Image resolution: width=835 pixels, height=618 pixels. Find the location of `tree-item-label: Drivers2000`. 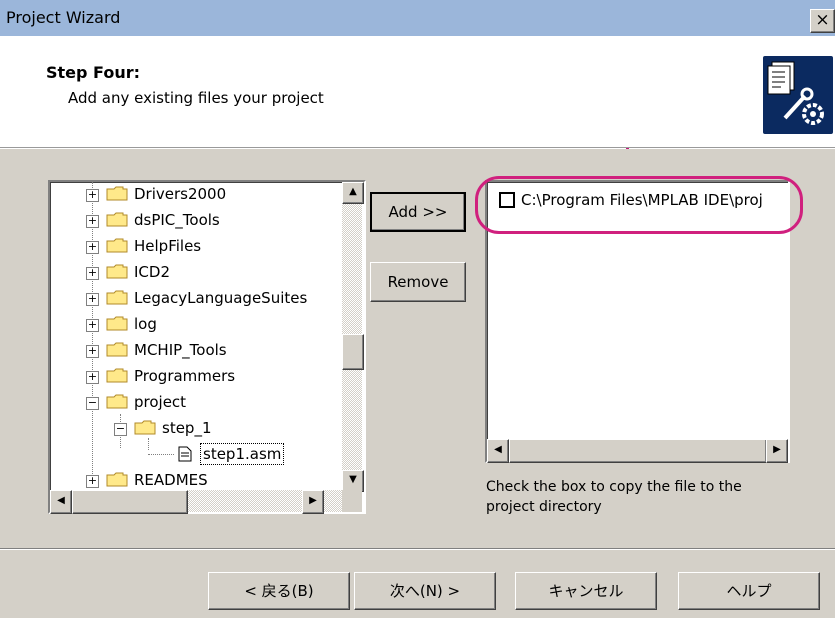

tree-item-label: Drivers2000 is located at coordinates (180, 194).